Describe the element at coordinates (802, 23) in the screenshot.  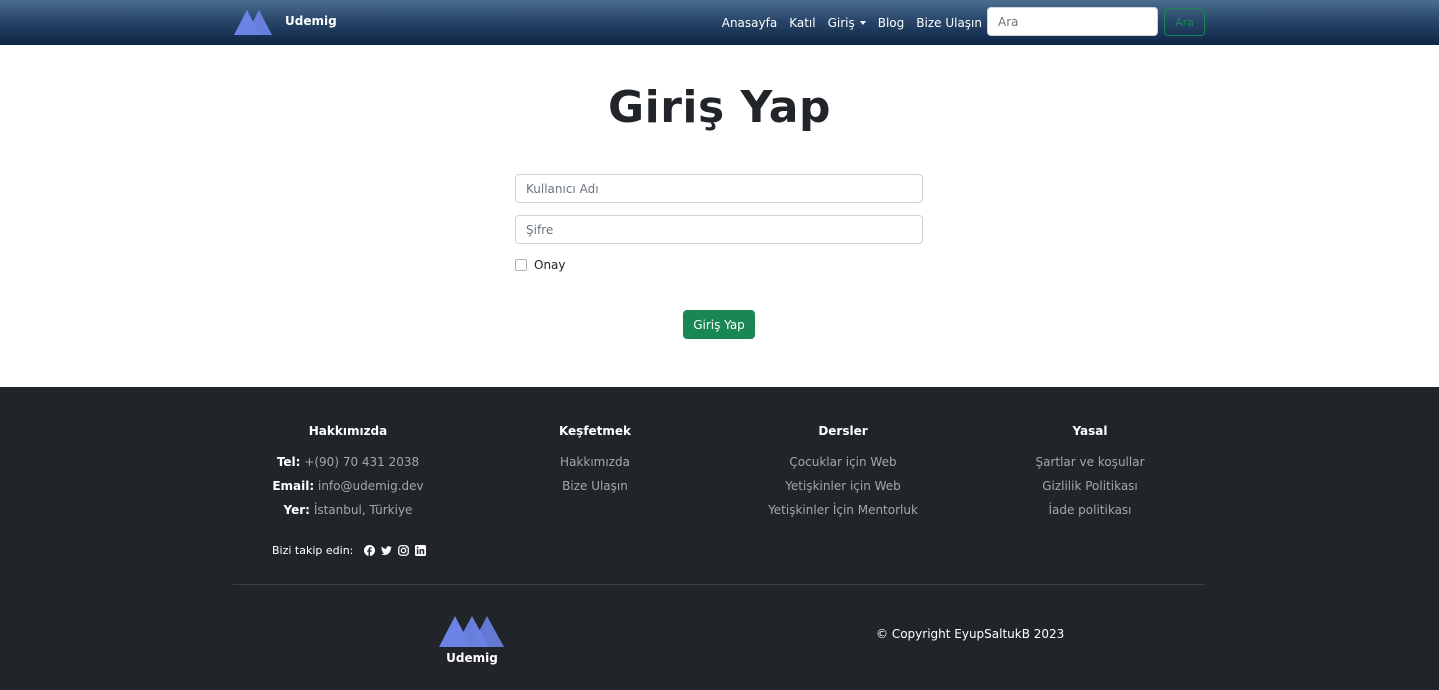
I see `nav-link-join: Katıl` at that location.